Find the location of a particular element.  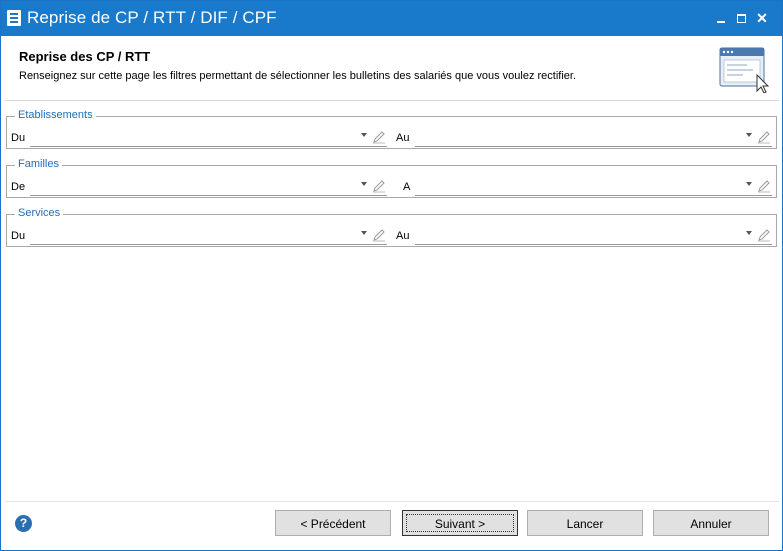

to-label: A is located at coordinates (407, 187).